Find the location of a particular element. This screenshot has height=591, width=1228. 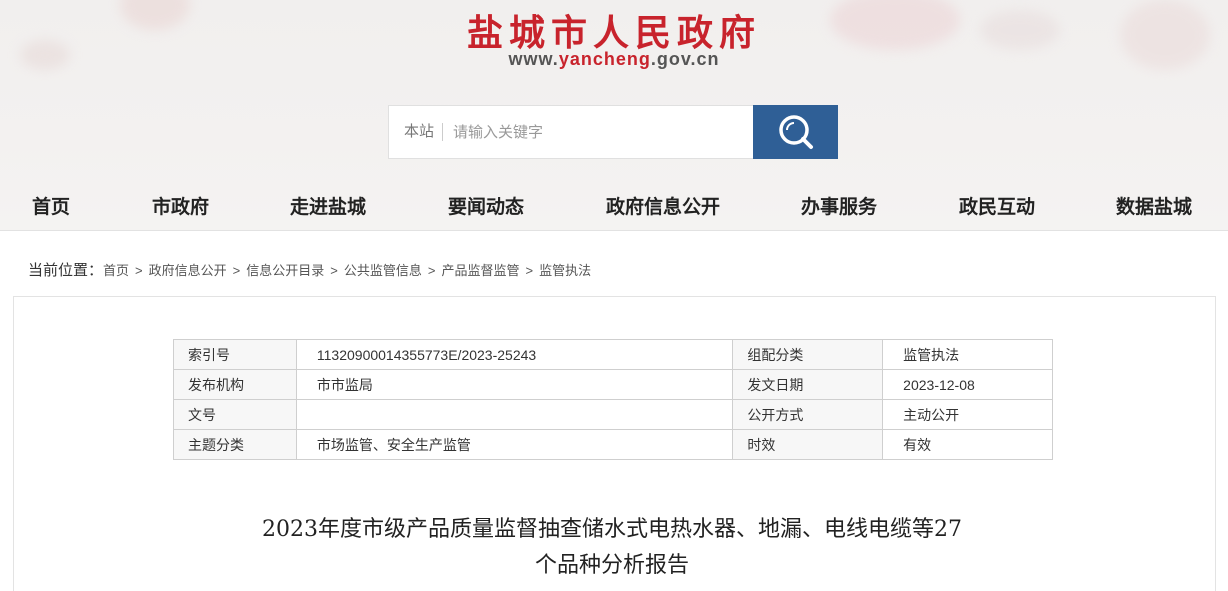

meta-label: 文号 is located at coordinates (235, 414).